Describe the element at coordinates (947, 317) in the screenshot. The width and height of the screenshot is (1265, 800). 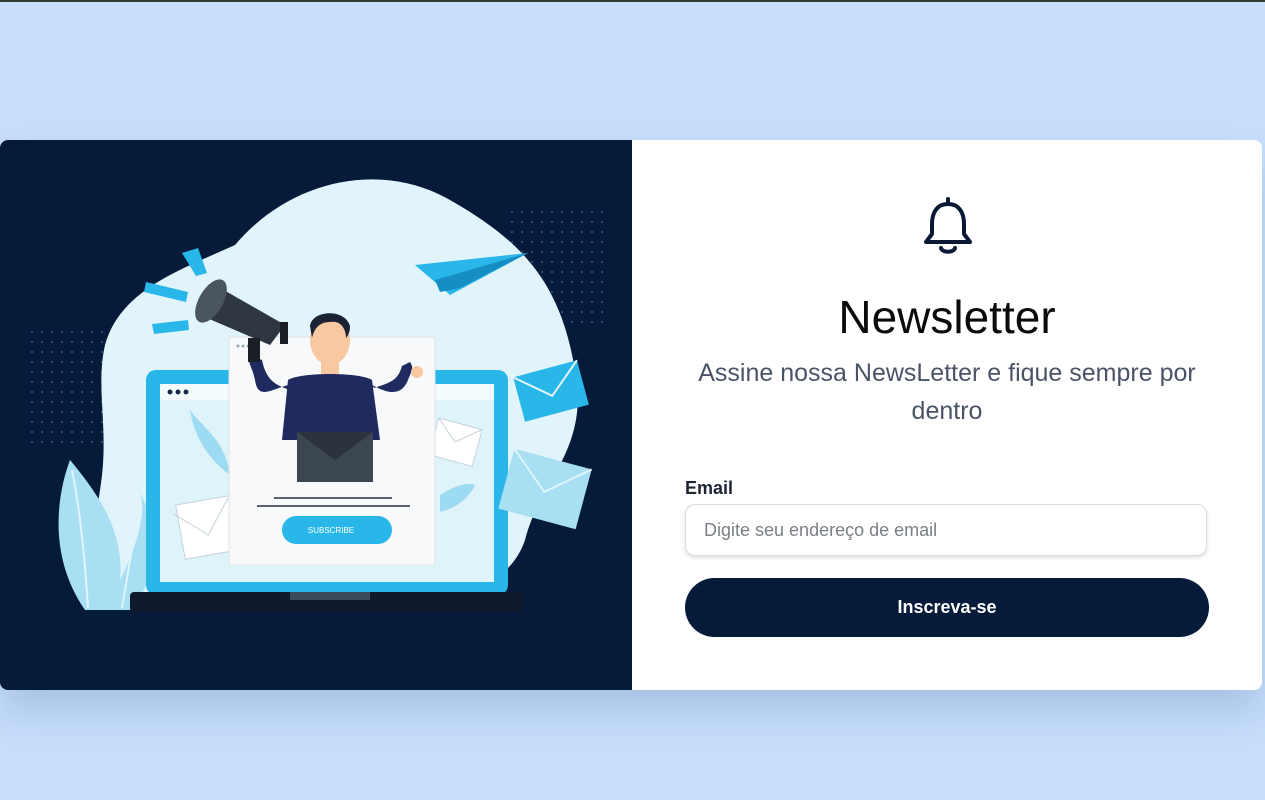
I see `page-title: Newsletter` at that location.